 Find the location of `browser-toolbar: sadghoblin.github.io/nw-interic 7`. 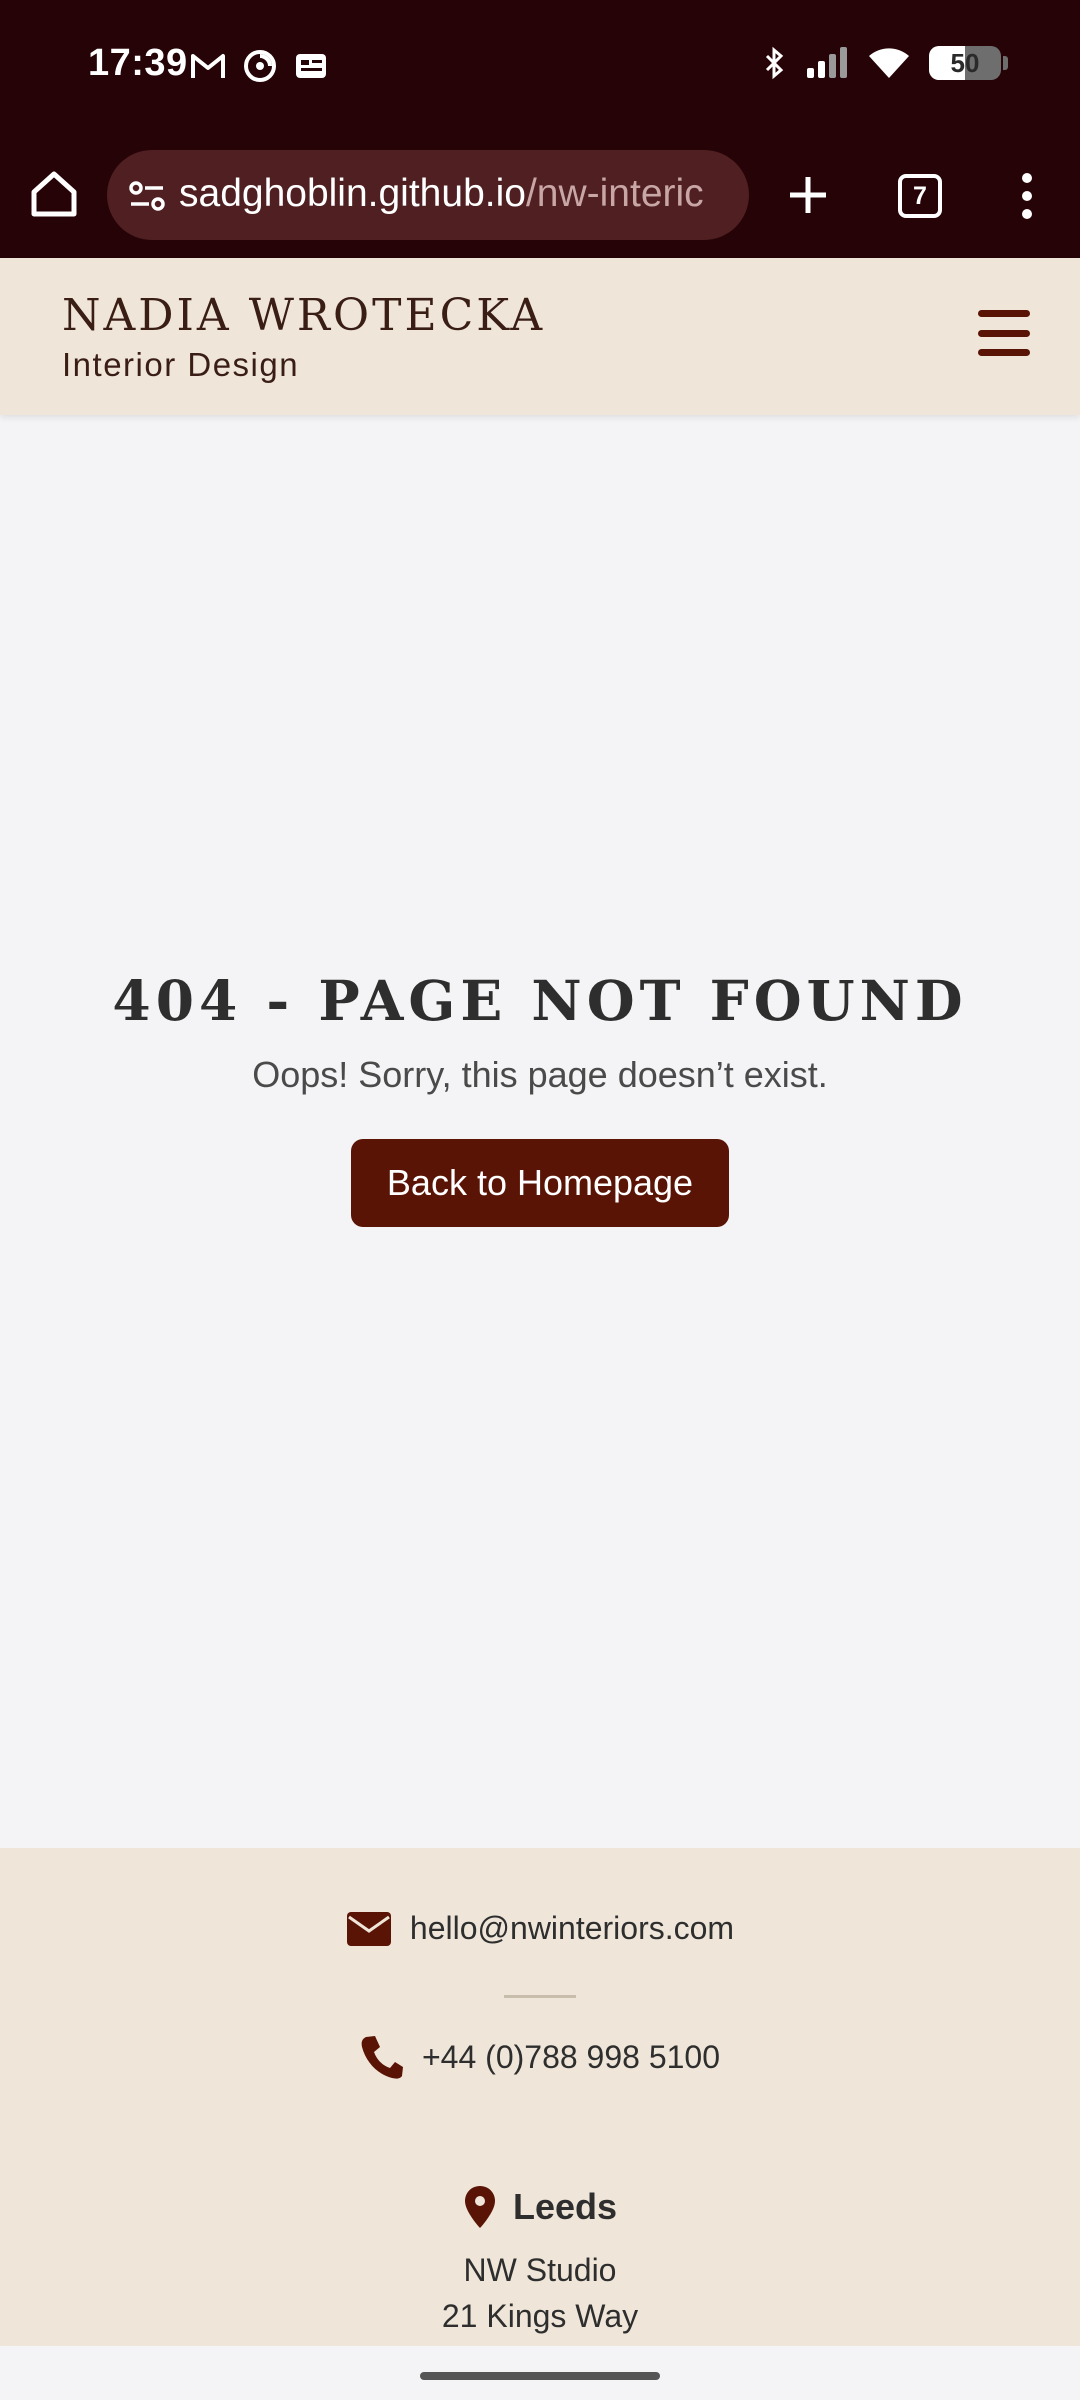

browser-toolbar: sadghoblin.github.io/nw-interic 7 is located at coordinates (540, 195).